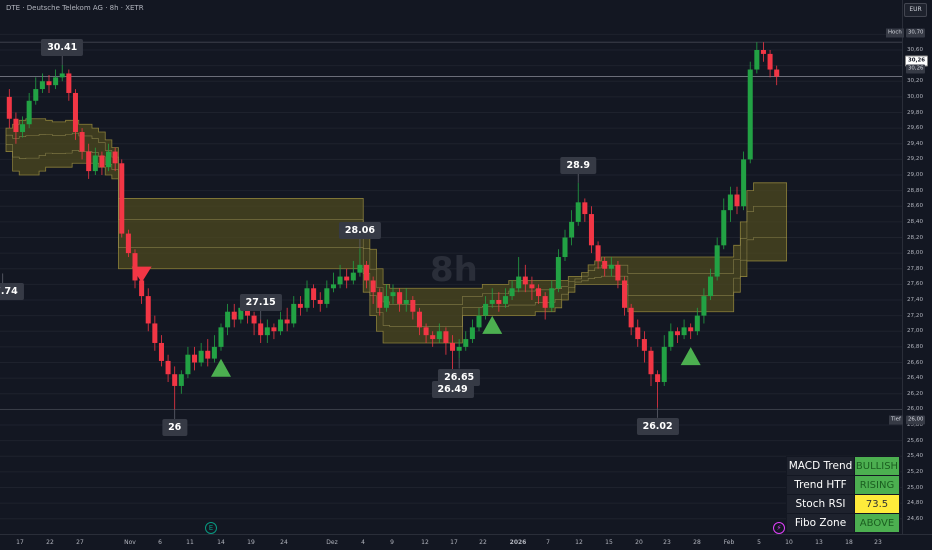 This screenshot has height=550, width=932. I want to click on dashboard-label: MACD Trend, so click(820, 466).